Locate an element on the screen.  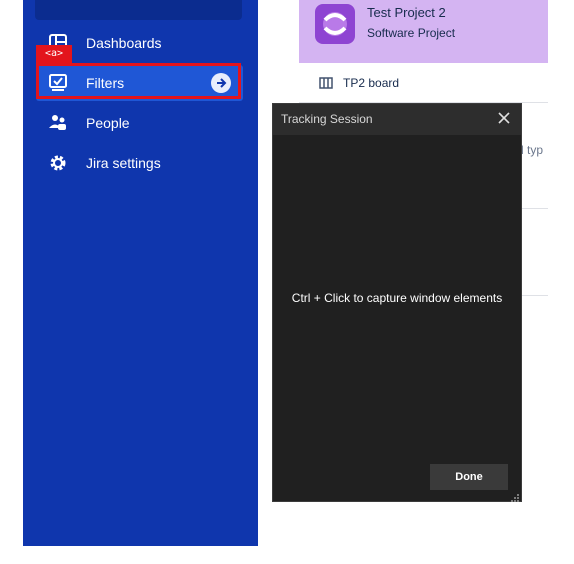
sidebar-item-jira-settings: Jira settings is located at coordinates (139, 163).